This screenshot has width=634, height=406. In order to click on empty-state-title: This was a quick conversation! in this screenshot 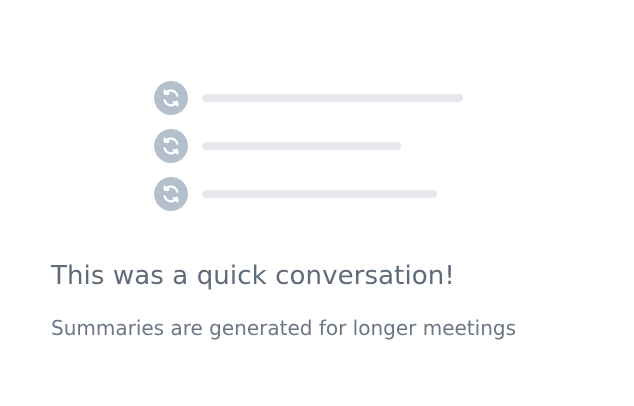, I will do `click(253, 276)`.